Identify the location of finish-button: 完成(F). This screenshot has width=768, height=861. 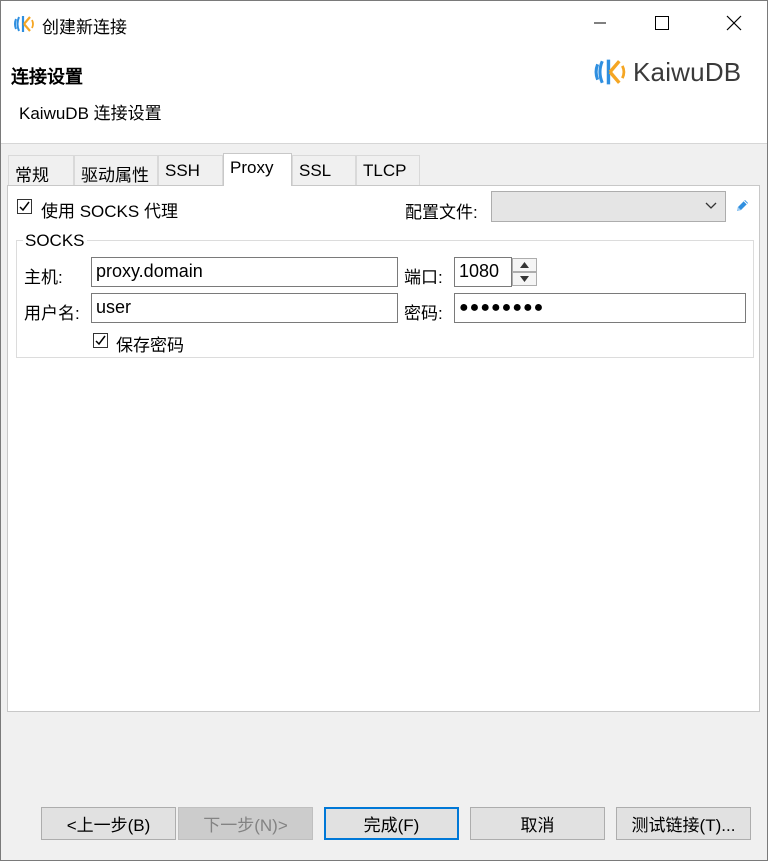
(391, 823).